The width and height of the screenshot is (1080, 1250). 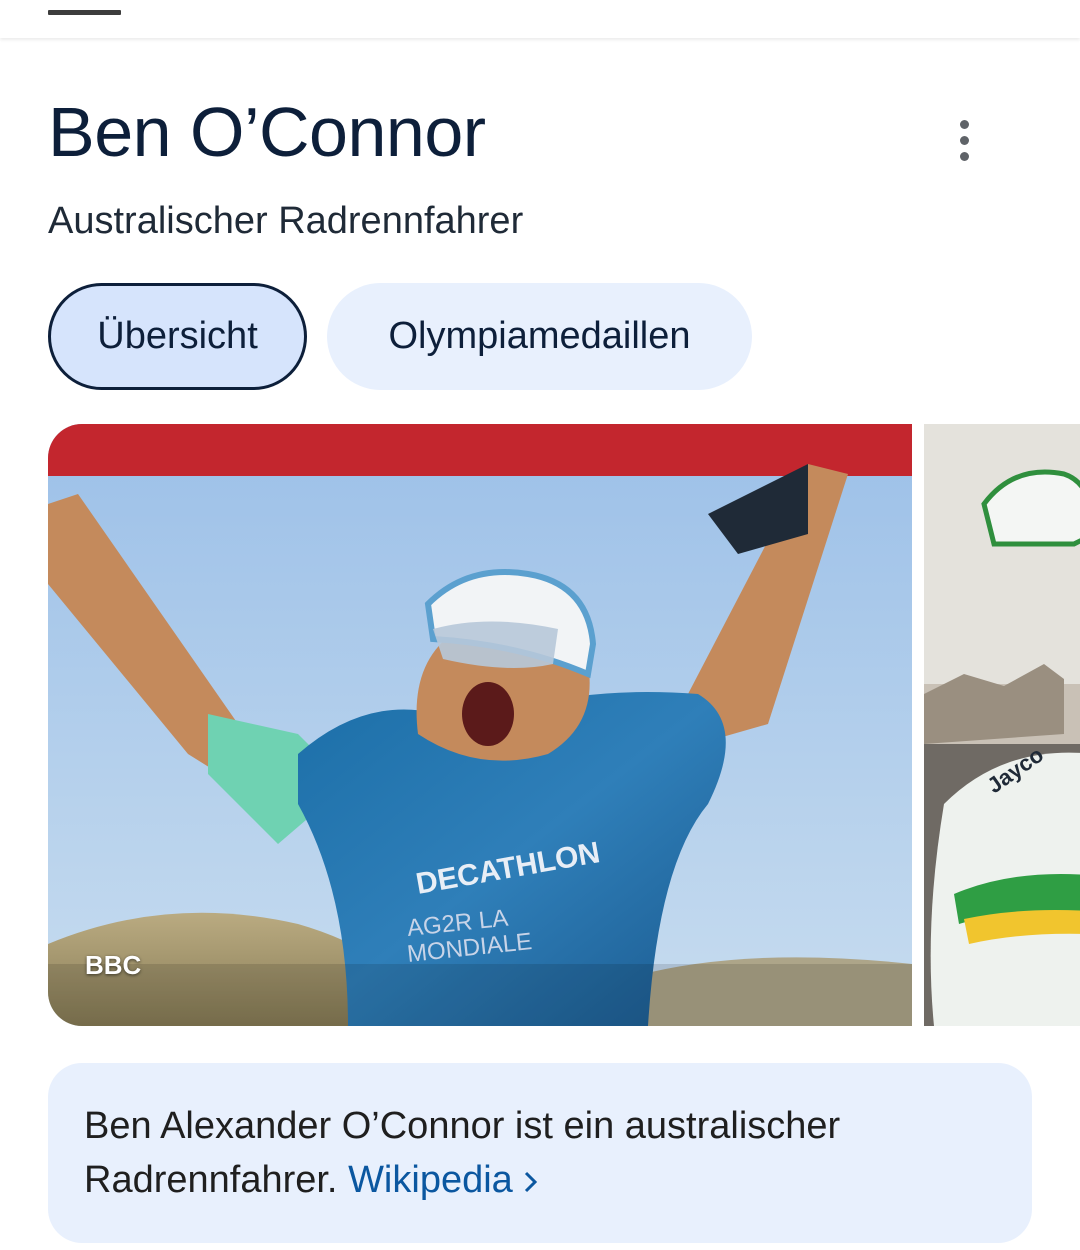 What do you see at coordinates (177, 336) in the screenshot?
I see `tab-uebersicht: Übersicht` at bounding box center [177, 336].